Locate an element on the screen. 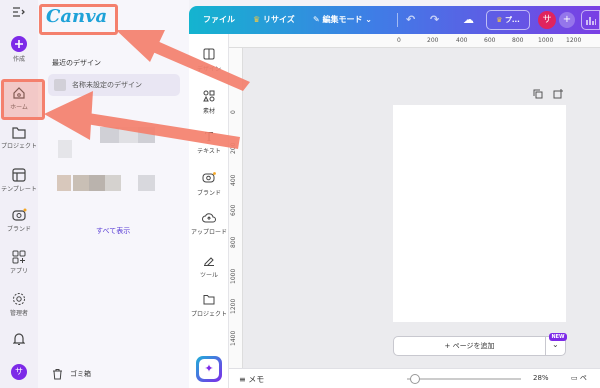 The height and width of the screenshot is (388, 600). arrow-shaft is located at coordinates (199, 65).